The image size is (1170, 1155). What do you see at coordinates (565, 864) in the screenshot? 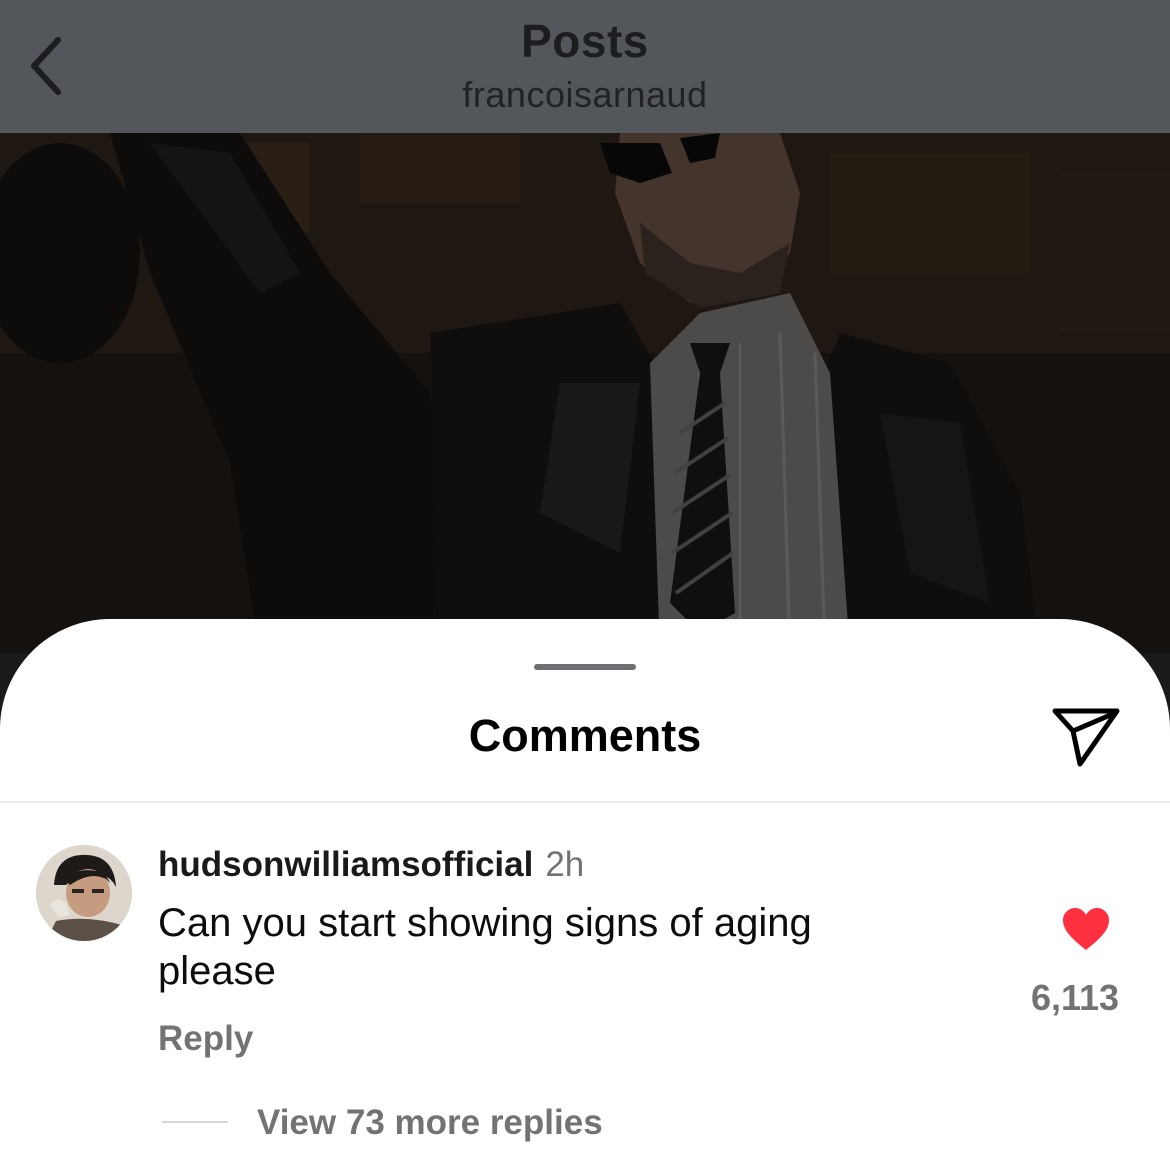
I see `comment-timestamp: 2h` at bounding box center [565, 864].